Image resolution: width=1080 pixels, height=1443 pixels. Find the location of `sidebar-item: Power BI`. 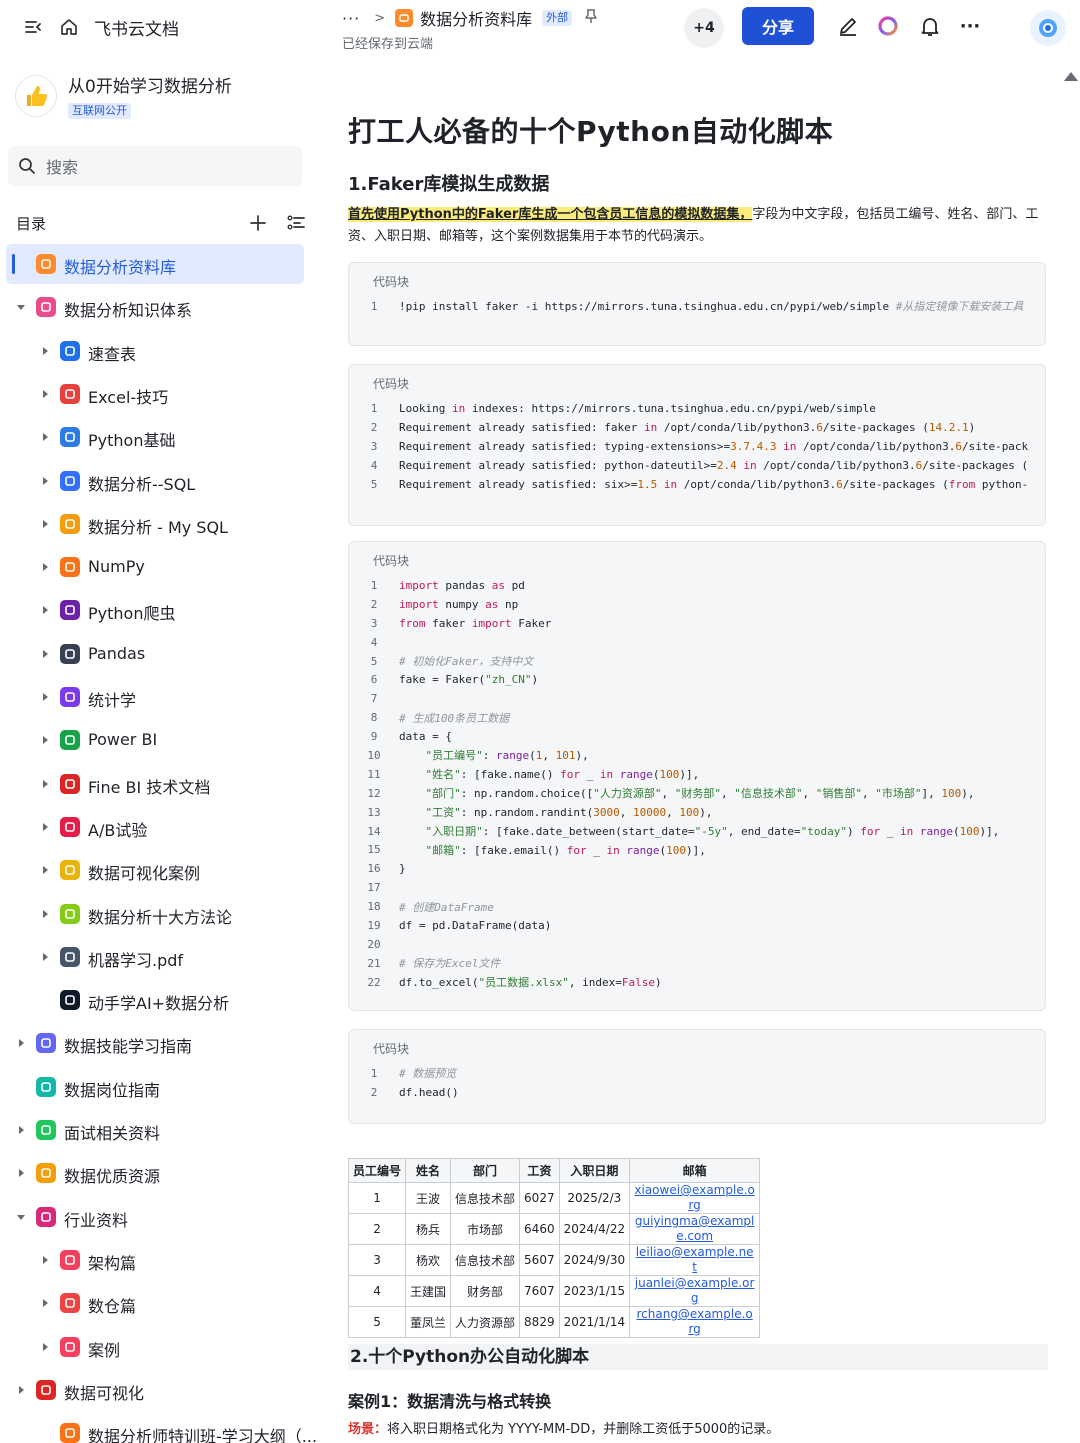

sidebar-item: Power BI is located at coordinates (159, 740).